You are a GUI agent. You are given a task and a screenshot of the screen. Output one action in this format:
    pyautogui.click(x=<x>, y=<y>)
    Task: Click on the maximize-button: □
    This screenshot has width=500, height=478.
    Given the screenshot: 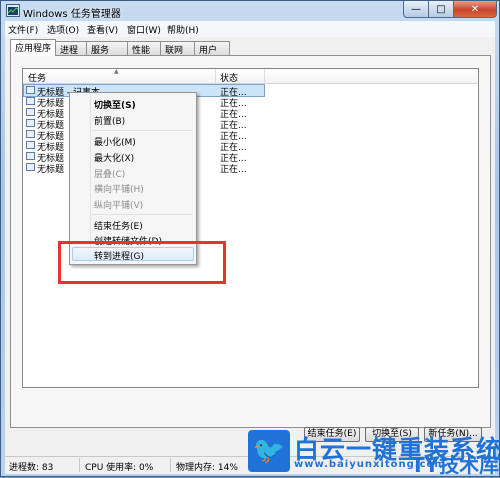 What is the action you would take?
    pyautogui.click(x=441, y=9)
    